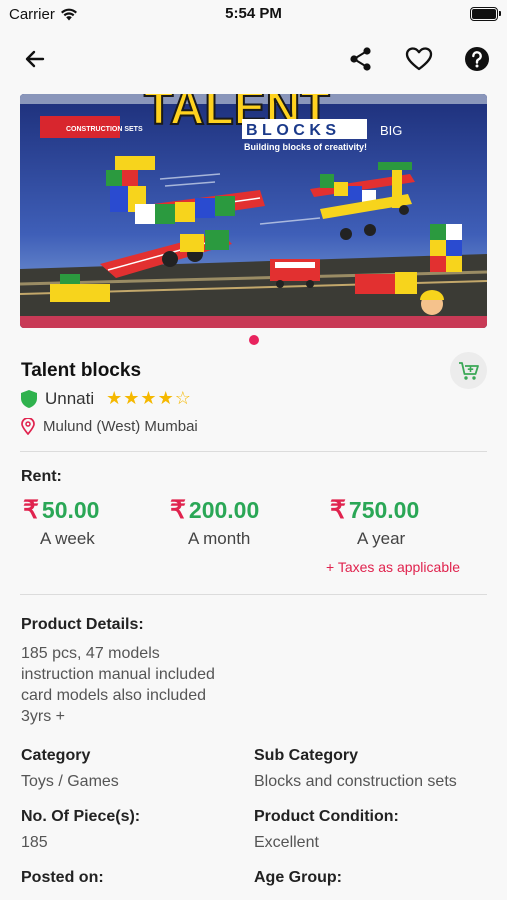 The width and height of the screenshot is (507, 900). I want to click on box-tag-text: CONSTRUCTION SETS, so click(104, 129).